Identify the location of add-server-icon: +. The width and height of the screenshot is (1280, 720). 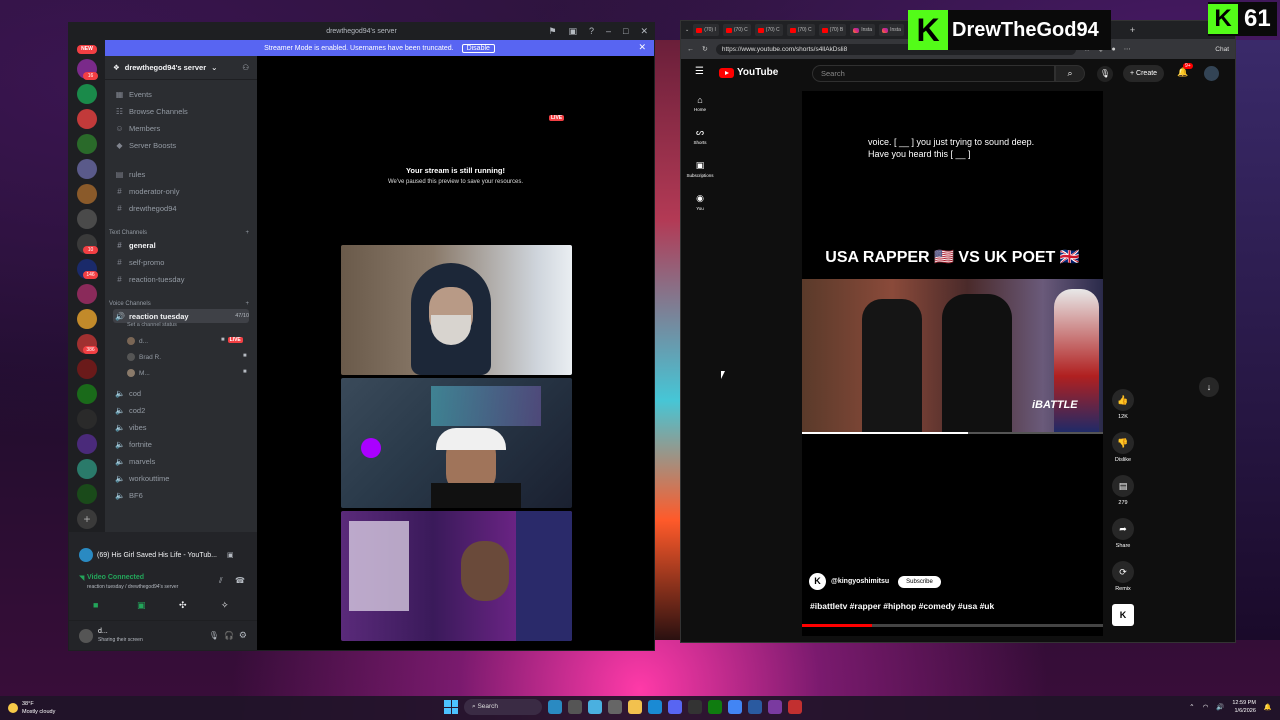
(87, 519).